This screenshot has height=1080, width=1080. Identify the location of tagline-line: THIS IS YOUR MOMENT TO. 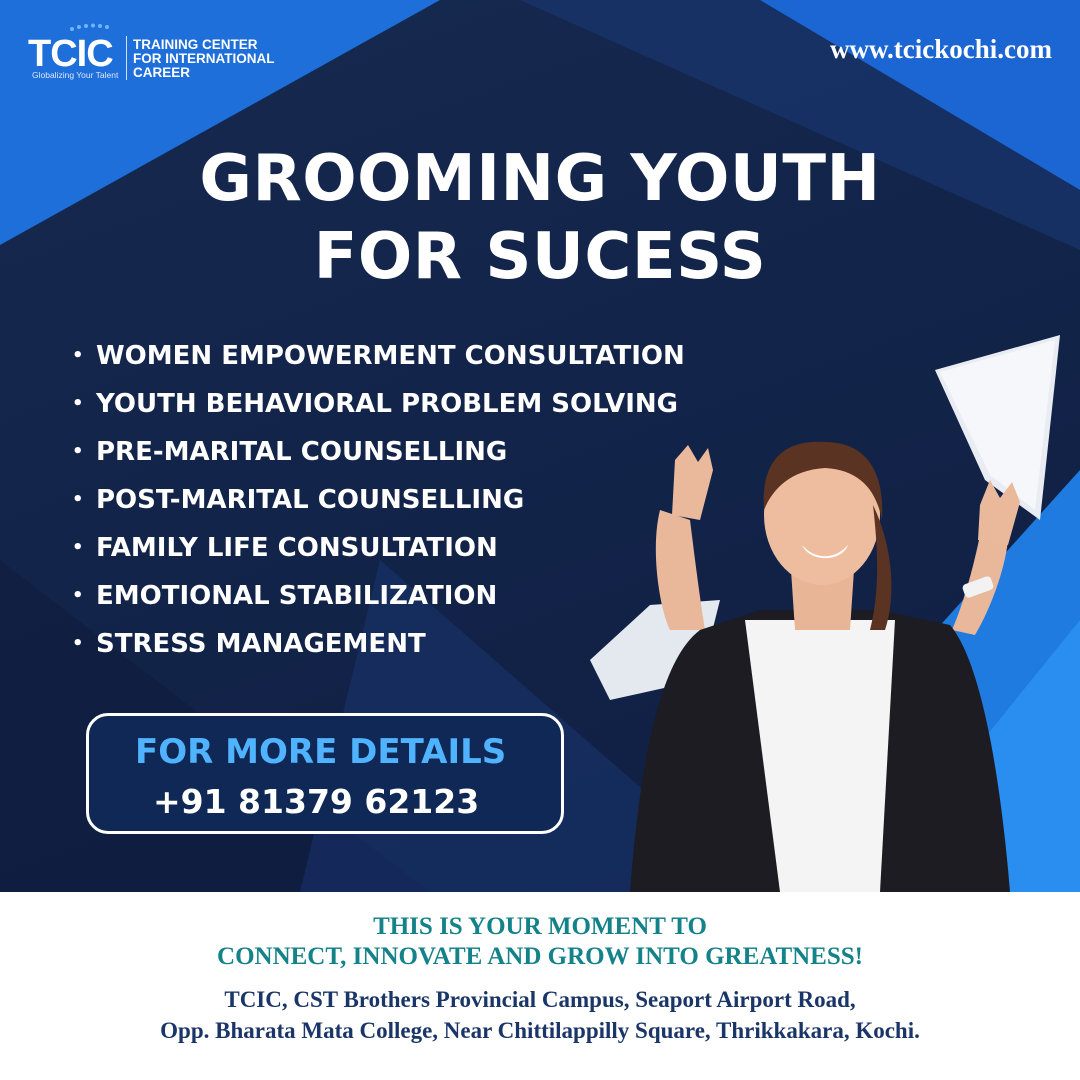
(540, 926).